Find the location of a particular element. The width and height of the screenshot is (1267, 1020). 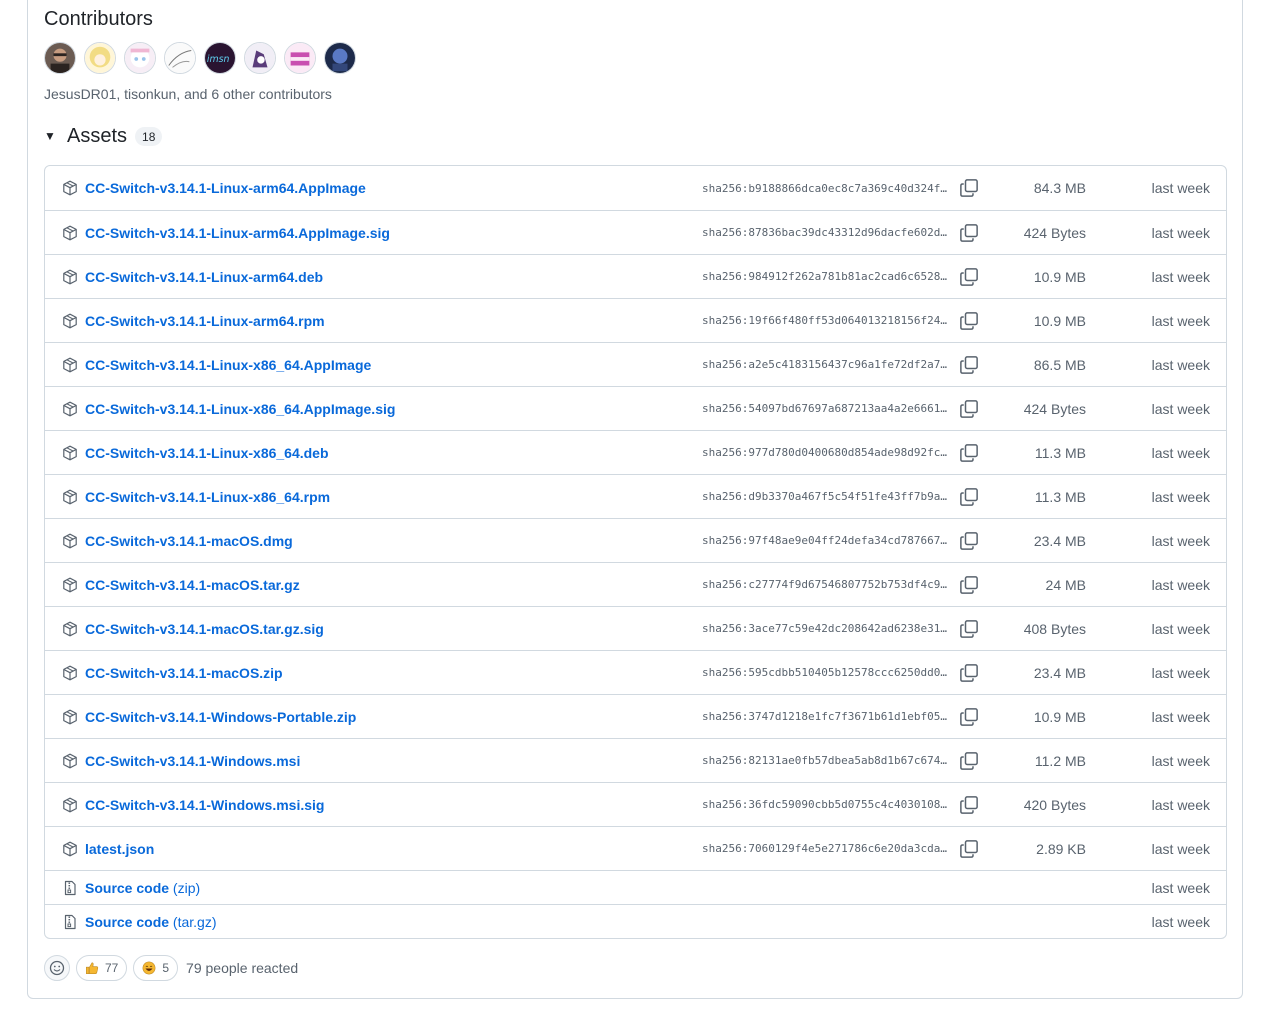

source-code-row: Source code (zip) last week is located at coordinates (635, 887).